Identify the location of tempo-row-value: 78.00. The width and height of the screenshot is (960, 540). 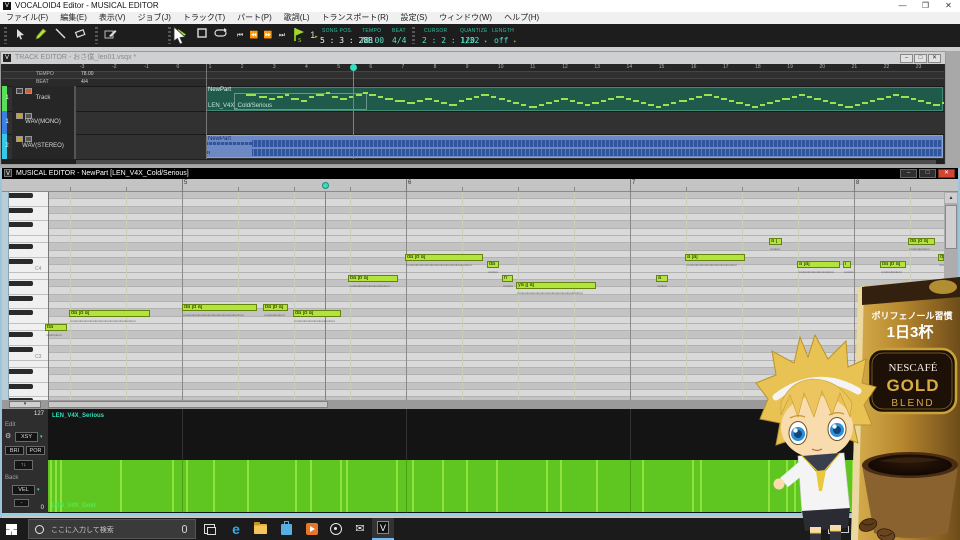
(87, 74).